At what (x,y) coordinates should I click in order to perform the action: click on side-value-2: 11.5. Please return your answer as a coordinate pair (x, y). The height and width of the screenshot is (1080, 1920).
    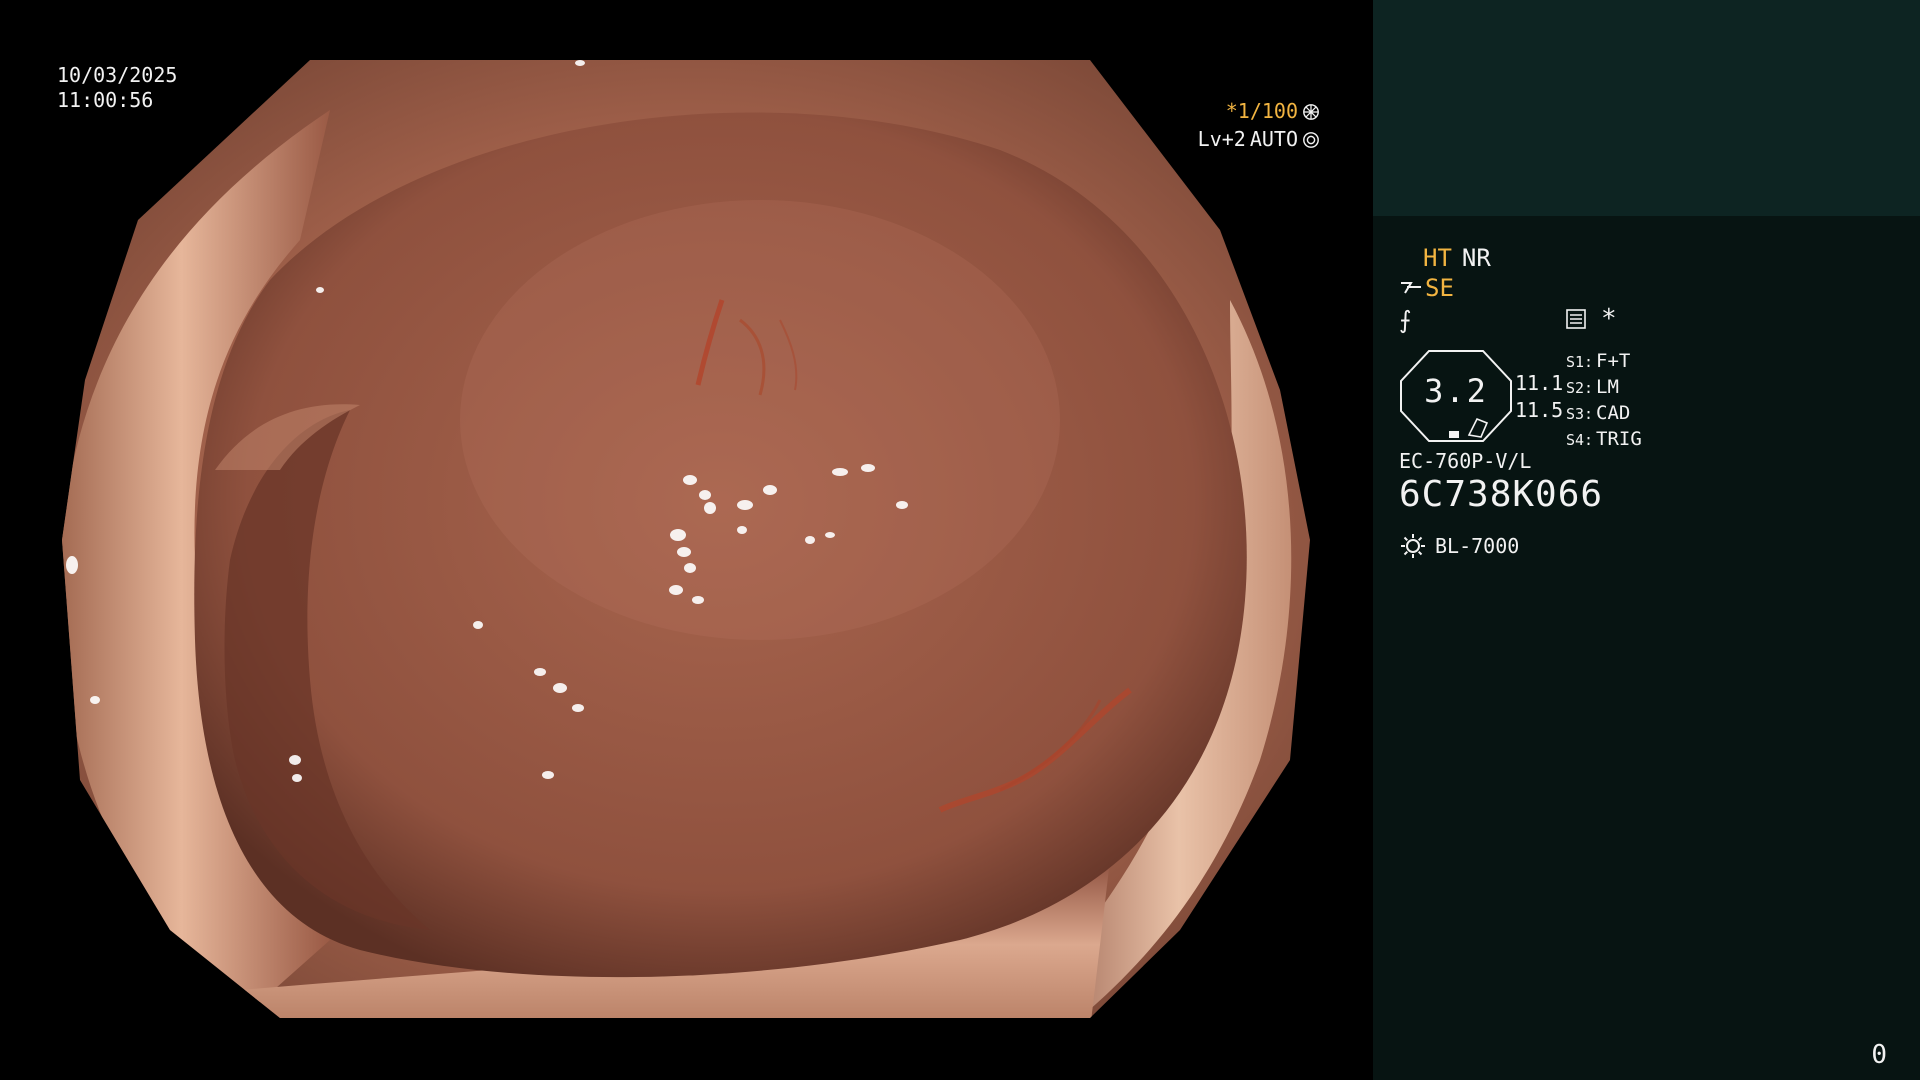
    Looking at the image, I should click on (1539, 410).